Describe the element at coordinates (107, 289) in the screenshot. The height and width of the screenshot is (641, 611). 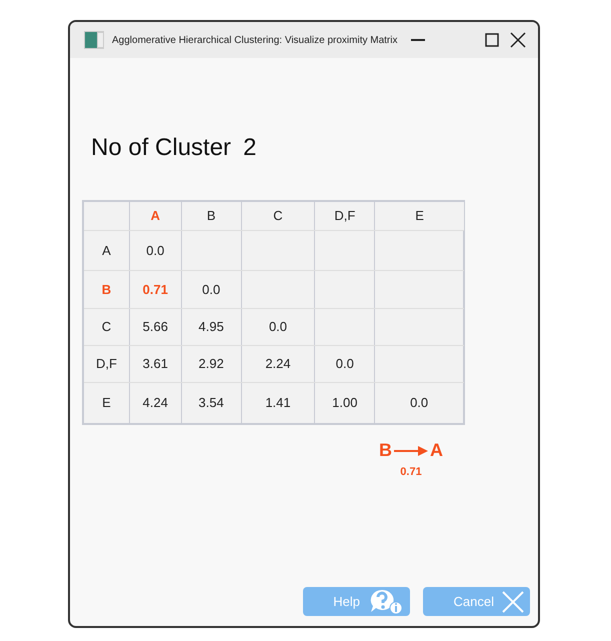
I see `row-header: B` at that location.